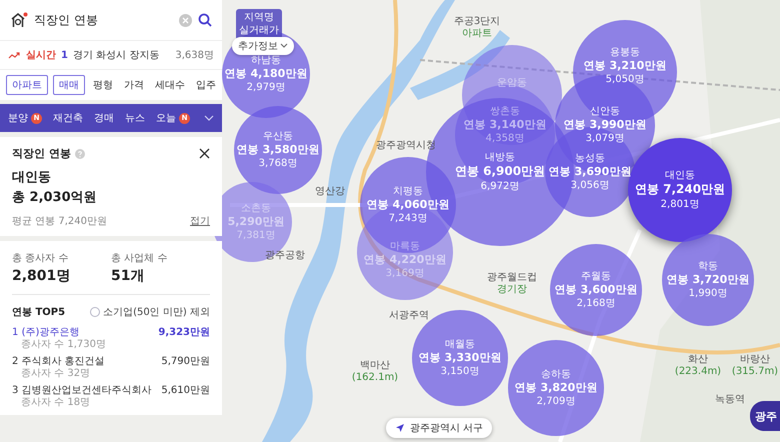 This screenshot has height=442, width=780. I want to click on district-name: 송하동, so click(556, 374).